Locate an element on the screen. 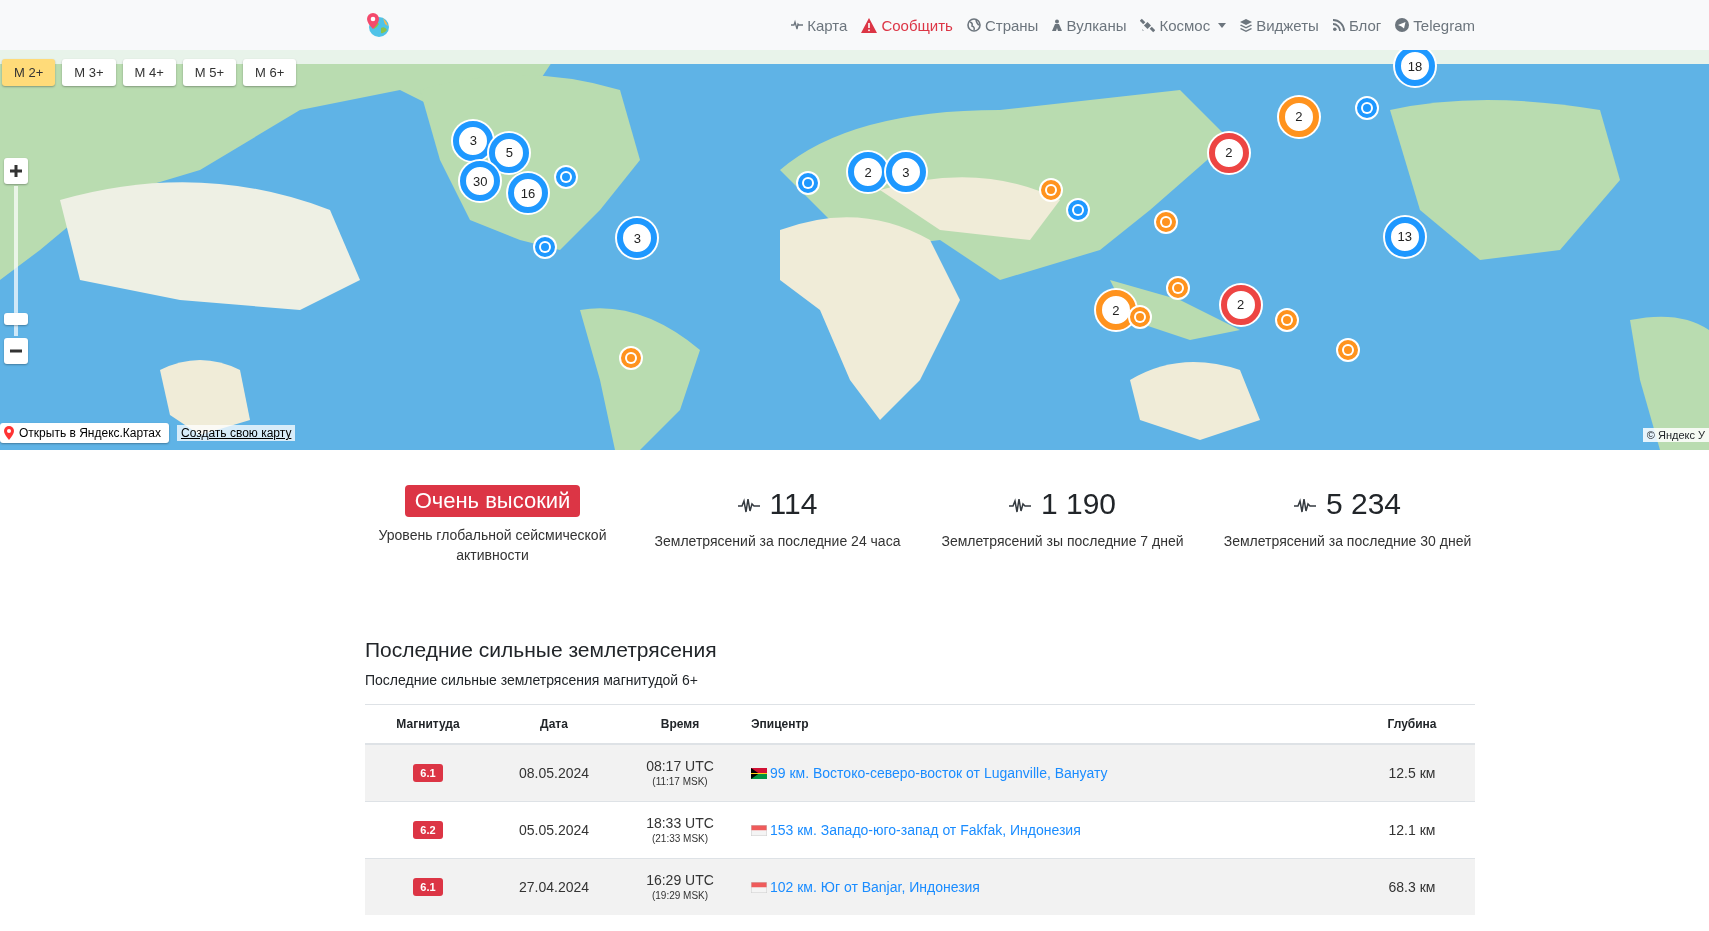 The height and width of the screenshot is (931, 1709). stat-caption: Землетрясений за последние 30 дней is located at coordinates (1347, 541).